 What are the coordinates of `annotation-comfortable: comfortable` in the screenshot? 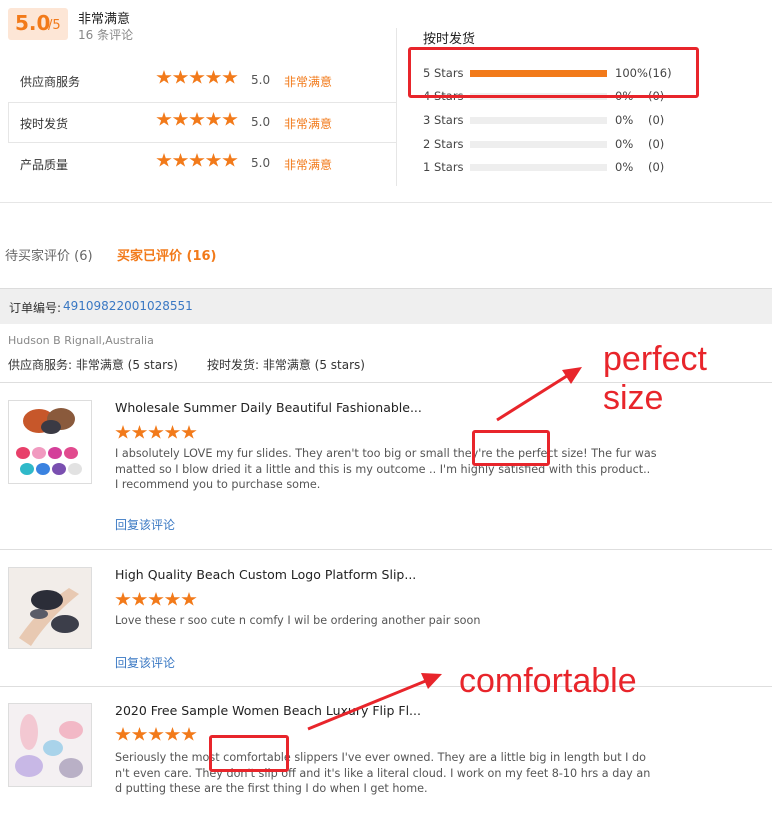 It's located at (548, 681).